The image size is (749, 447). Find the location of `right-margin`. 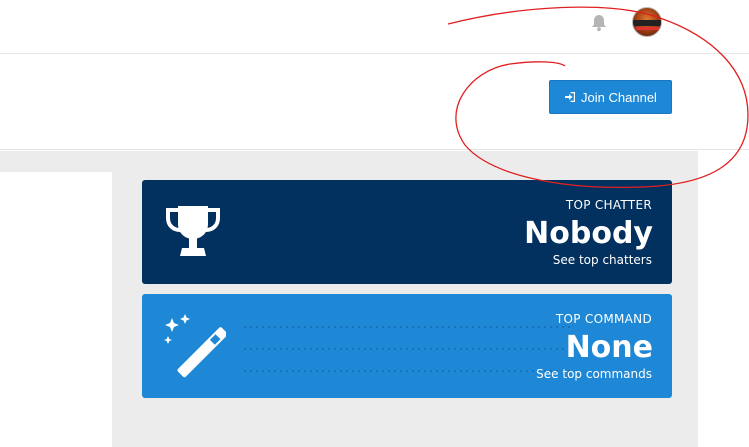

right-margin is located at coordinates (723, 299).